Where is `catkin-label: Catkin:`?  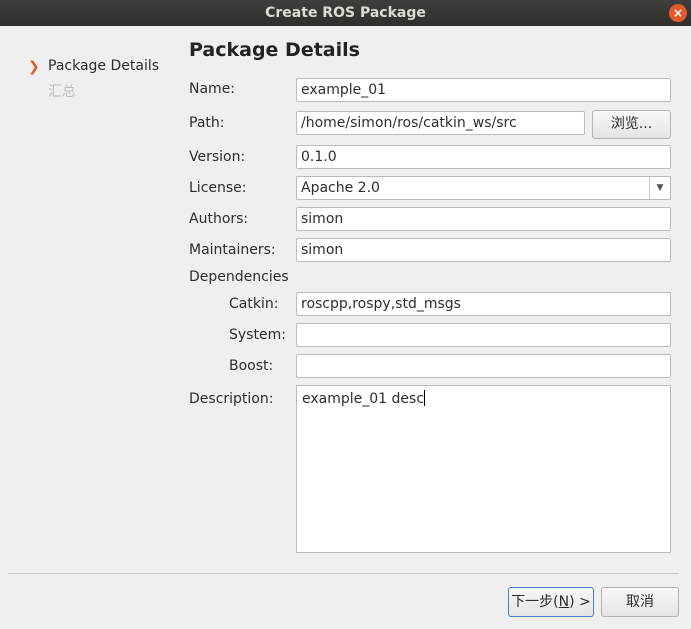
catkin-label: Catkin: is located at coordinates (254, 304).